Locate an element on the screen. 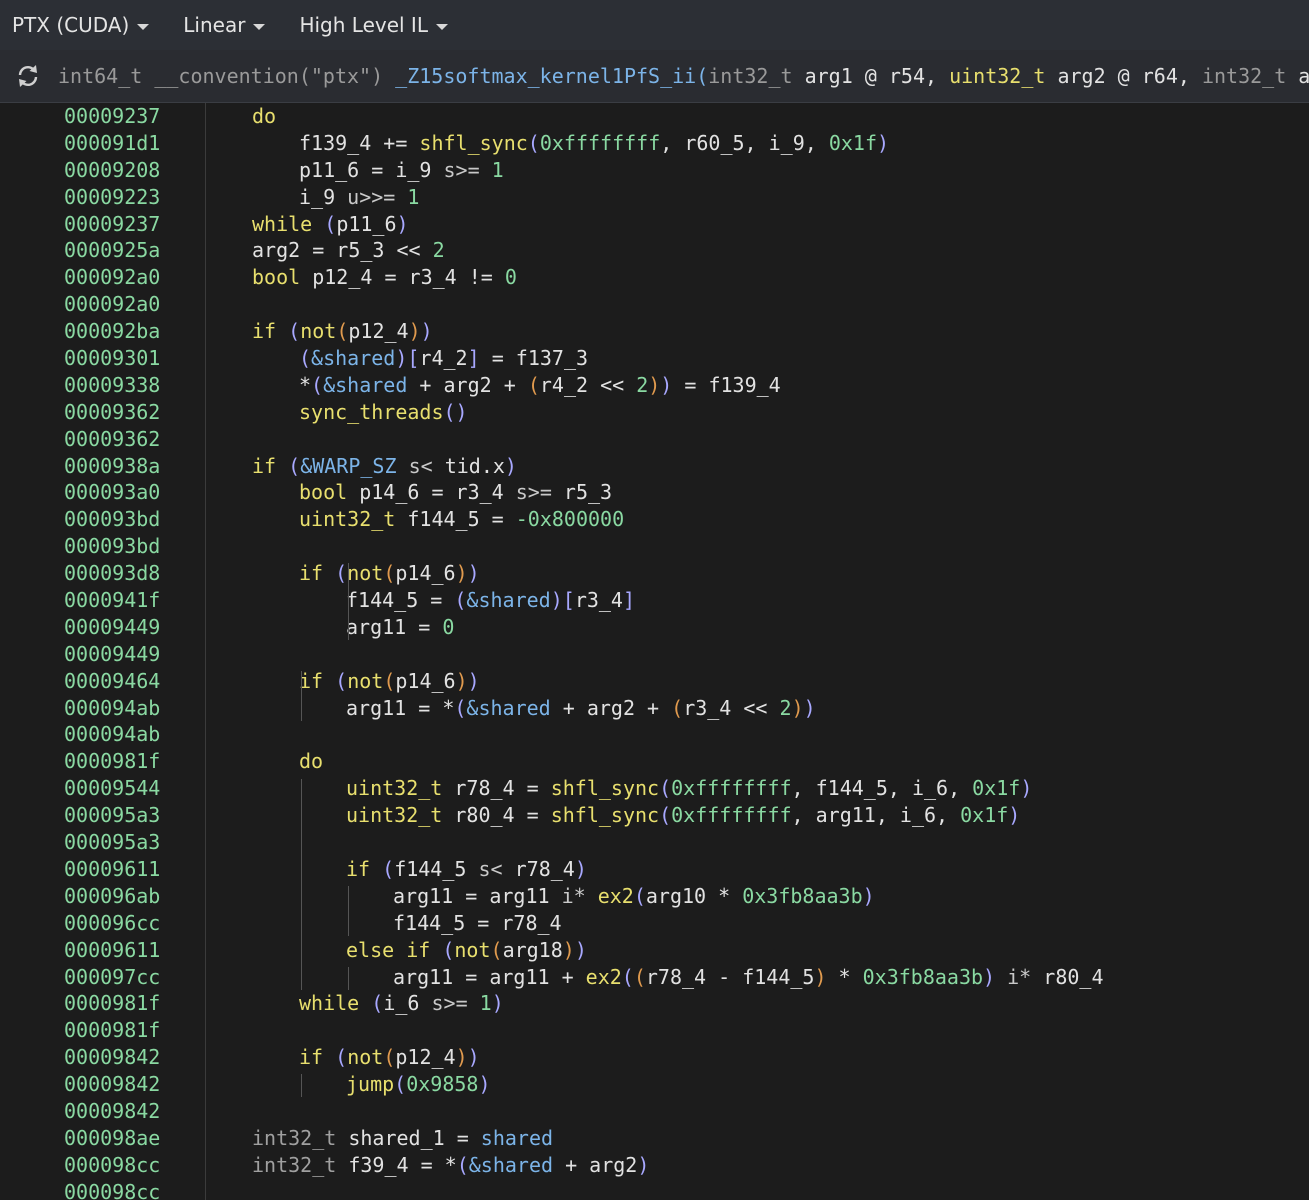 The width and height of the screenshot is (1309, 1200). line-address: 00009237 is located at coordinates (112, 116).